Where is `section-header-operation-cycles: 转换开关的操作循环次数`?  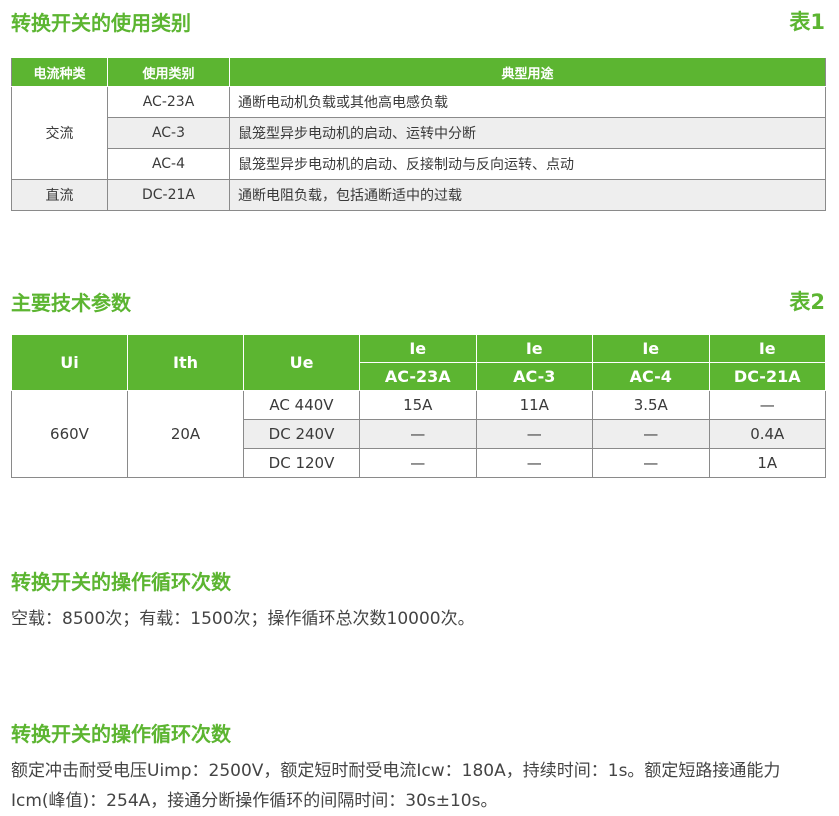
section-header-operation-cycles: 转换开关的操作循环次数 is located at coordinates (418, 580).